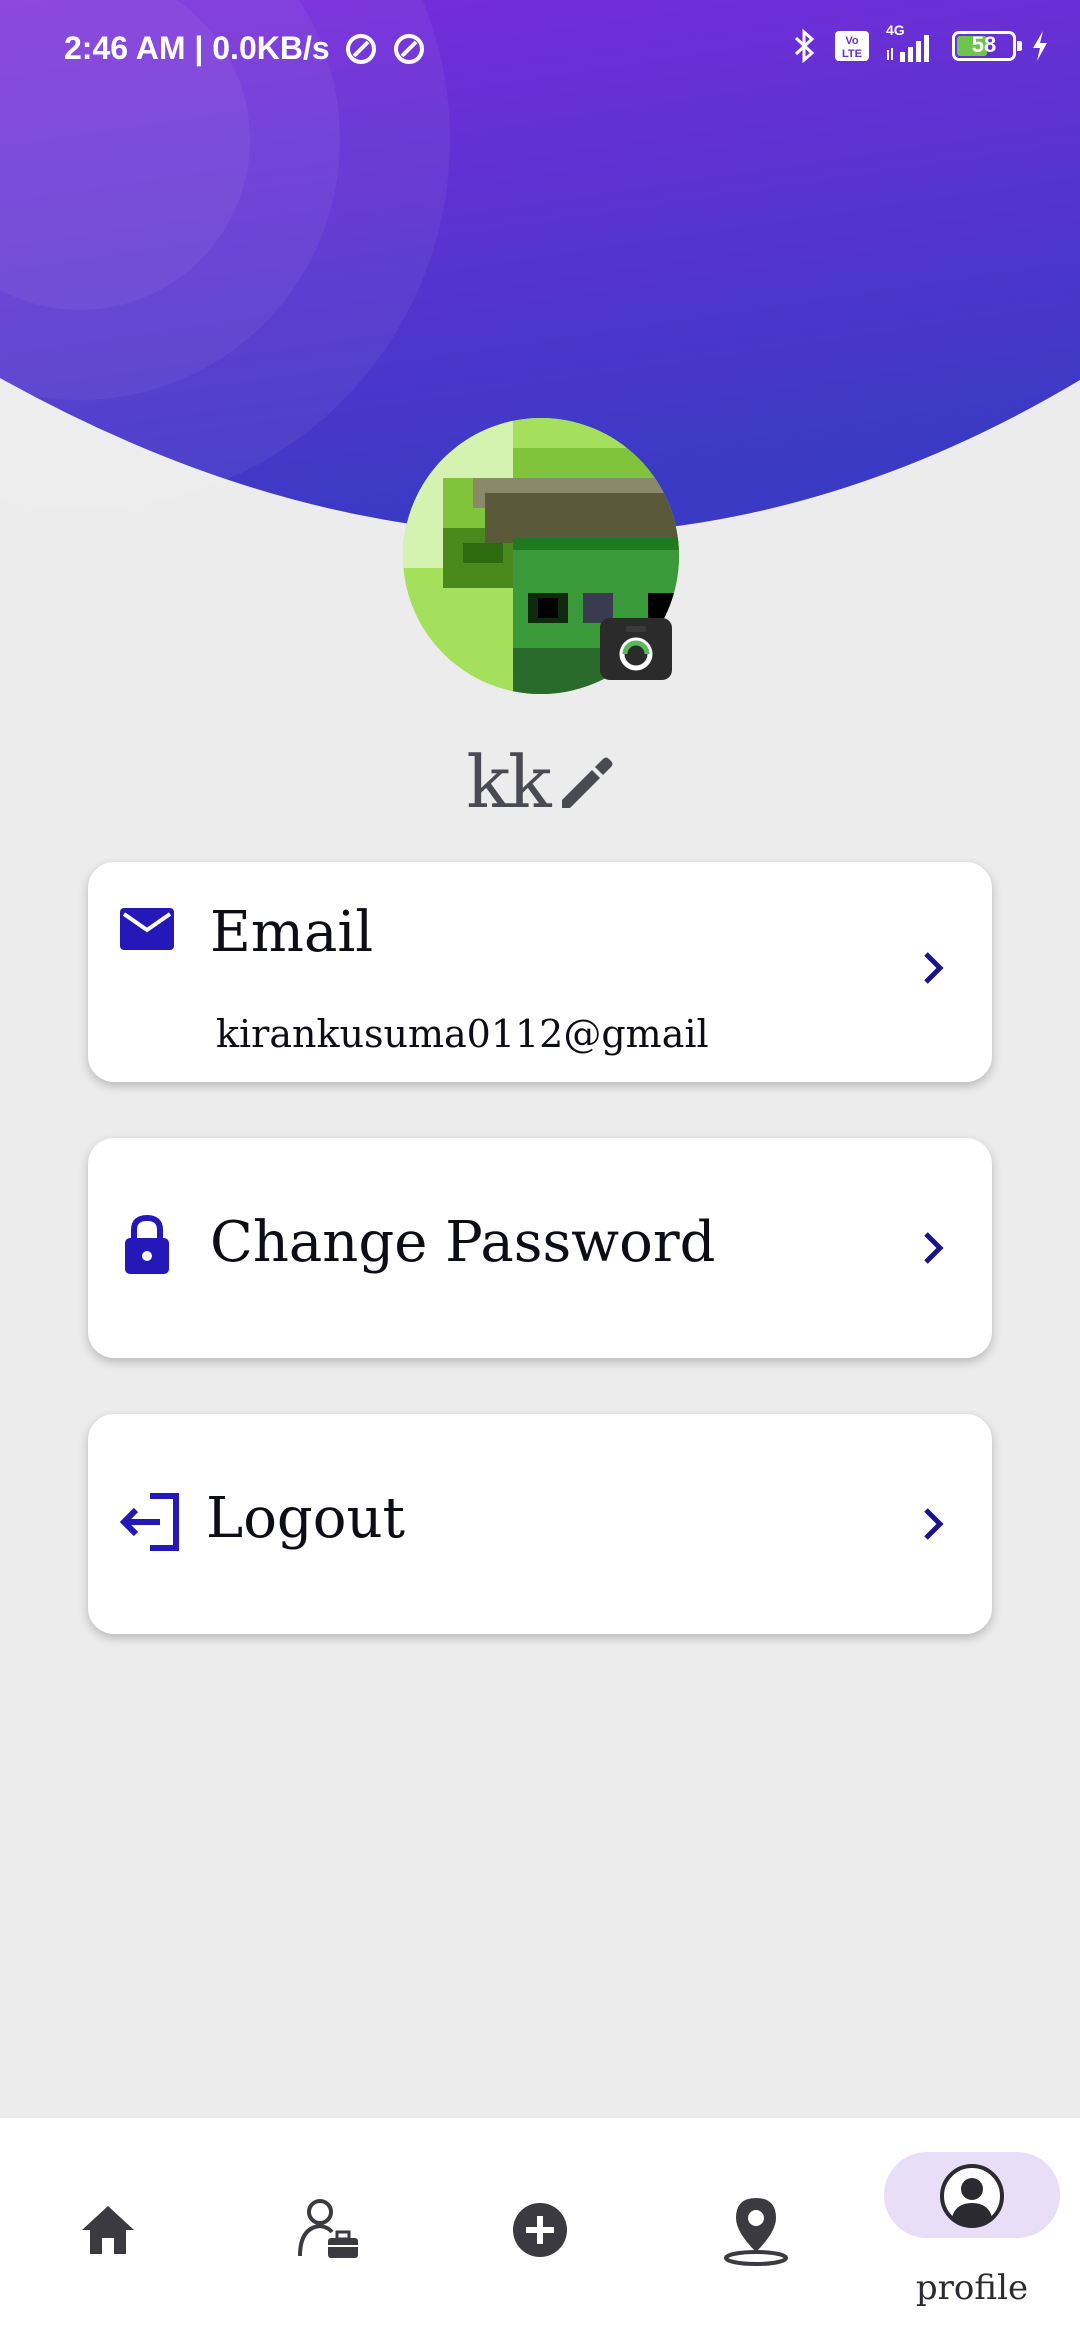 This screenshot has height=2340, width=1080. I want to click on home-icon, so click(108, 2230).